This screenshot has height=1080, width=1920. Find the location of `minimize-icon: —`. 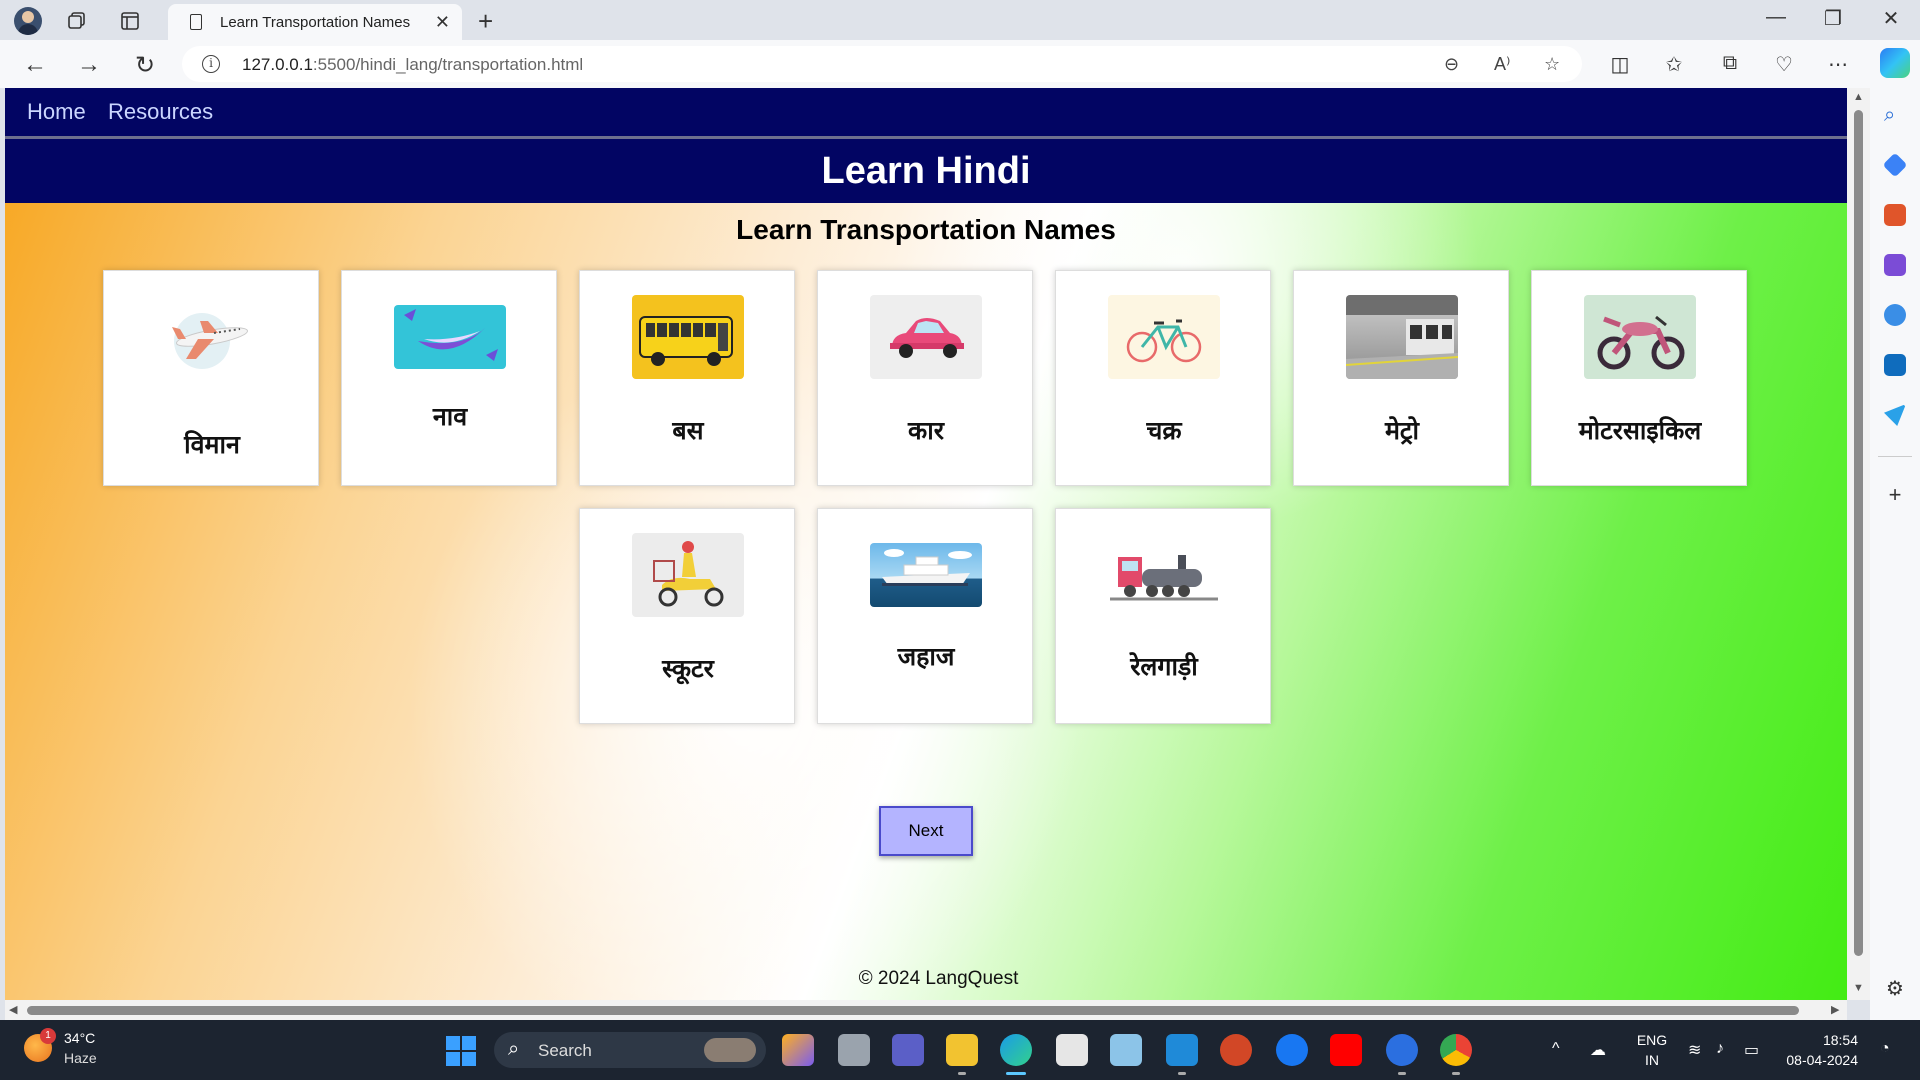

minimize-icon: — is located at coordinates (1776, 17).